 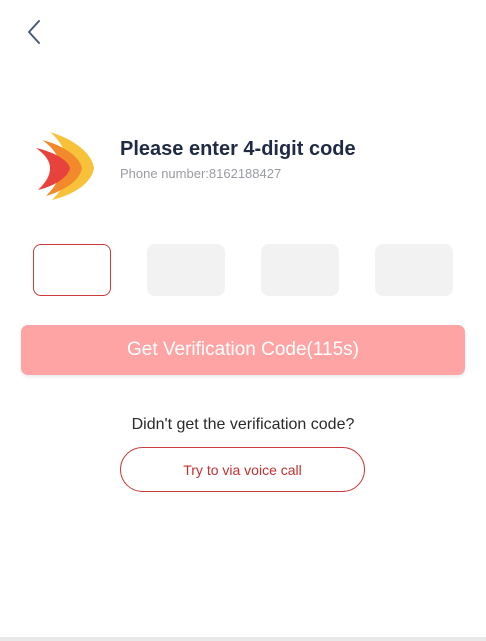 What do you see at coordinates (414, 270) in the screenshot?
I see `code-digit-4-input` at bounding box center [414, 270].